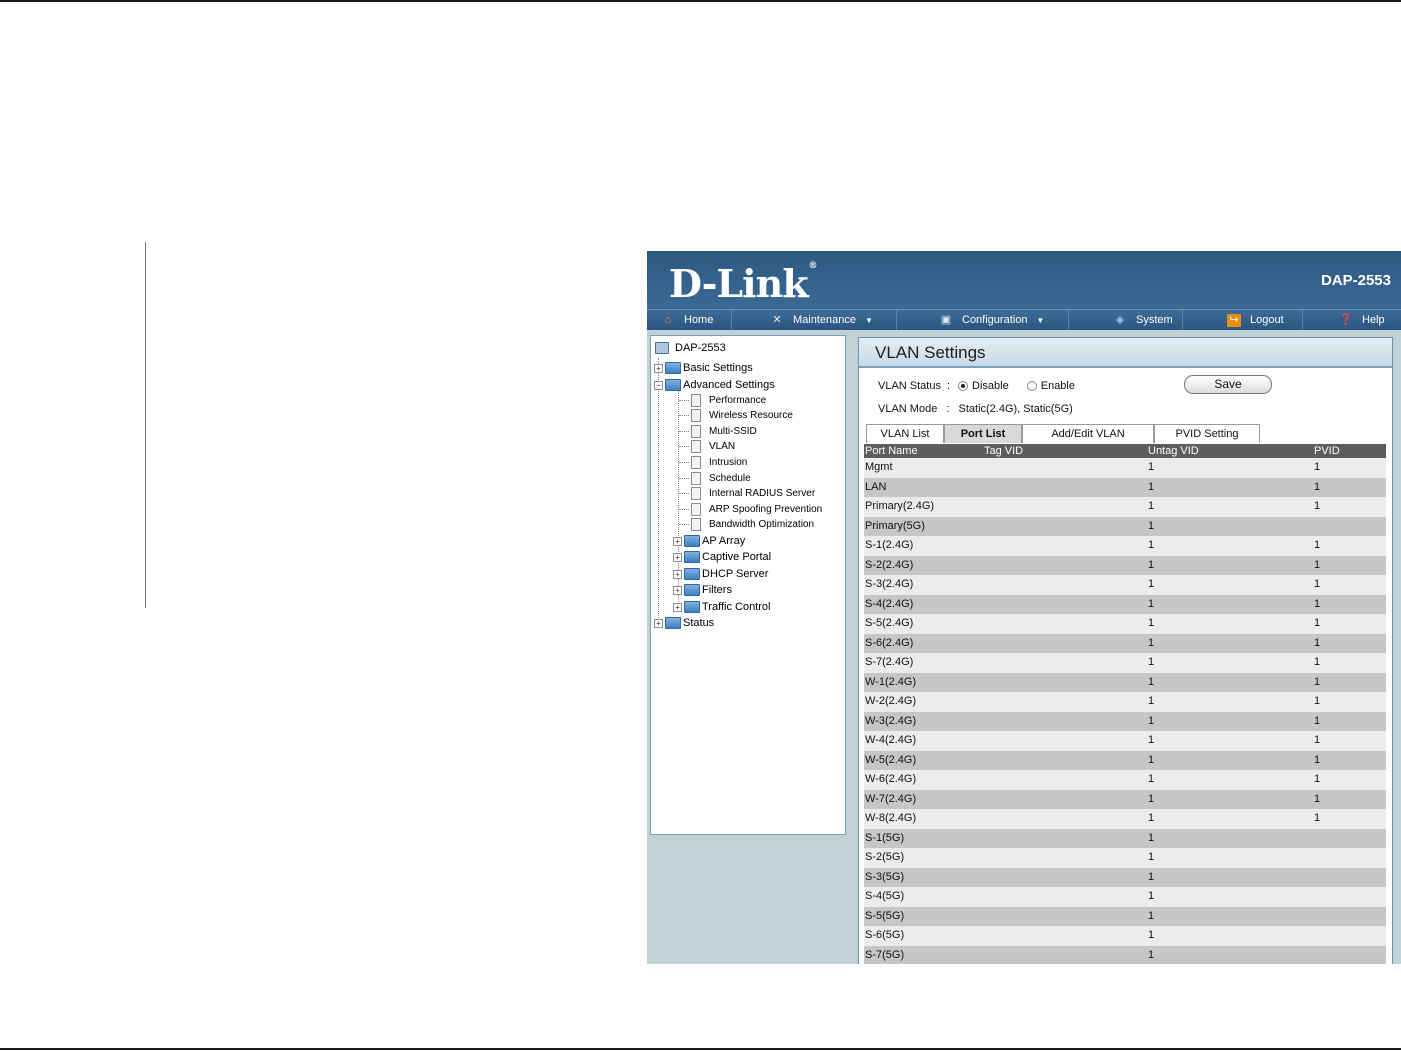 Image resolution: width=1401 pixels, height=1051 pixels. What do you see at coordinates (983, 320) in the screenshot?
I see `nav-configuration: ▣ Configuration ▼` at bounding box center [983, 320].